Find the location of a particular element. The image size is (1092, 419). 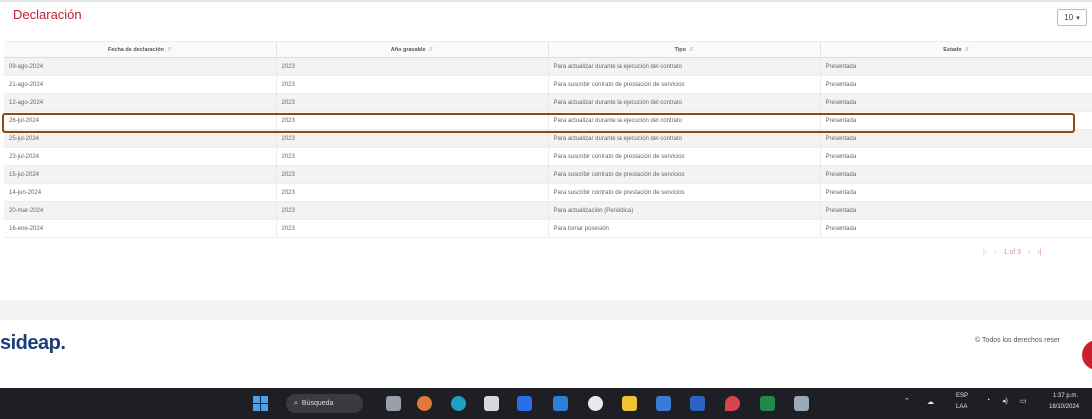

page-size-value: 10 is located at coordinates (1069, 17).